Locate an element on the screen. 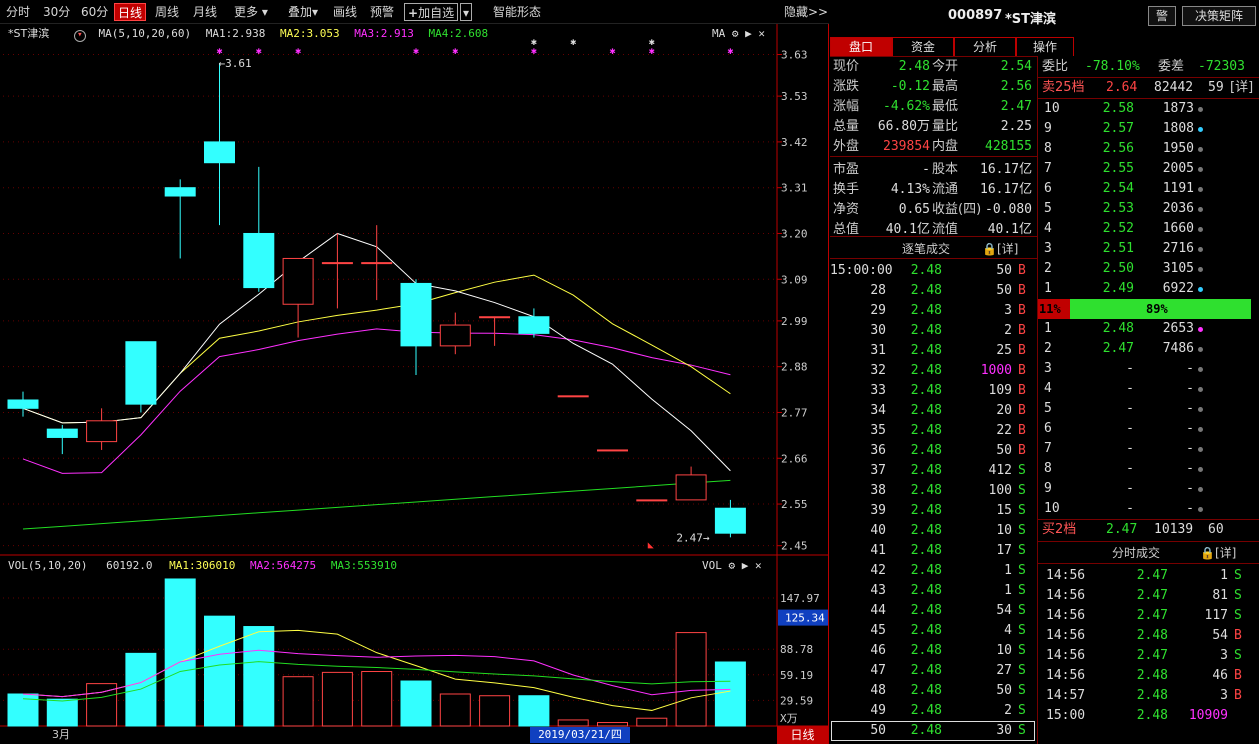 Image resolution: width=1259 pixels, height=744 pixels. add-favorite-dropdown: ▾ is located at coordinates (466, 12).